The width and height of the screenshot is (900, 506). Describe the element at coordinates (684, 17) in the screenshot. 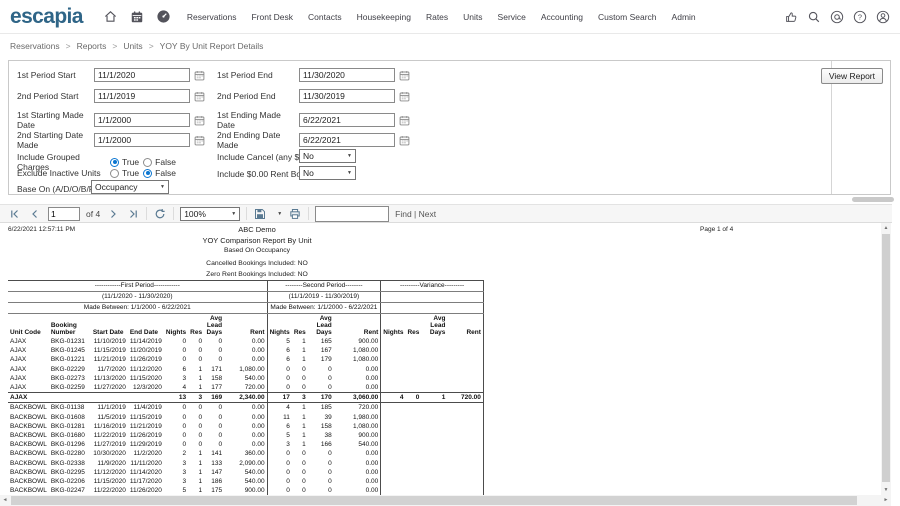

I see `nav-item-admin: Admin` at that location.